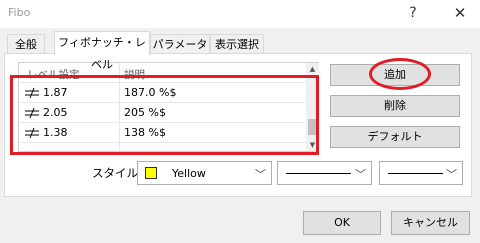  Describe the element at coordinates (180, 52) in the screenshot. I see `tab-parameters: パラメーター` at that location.